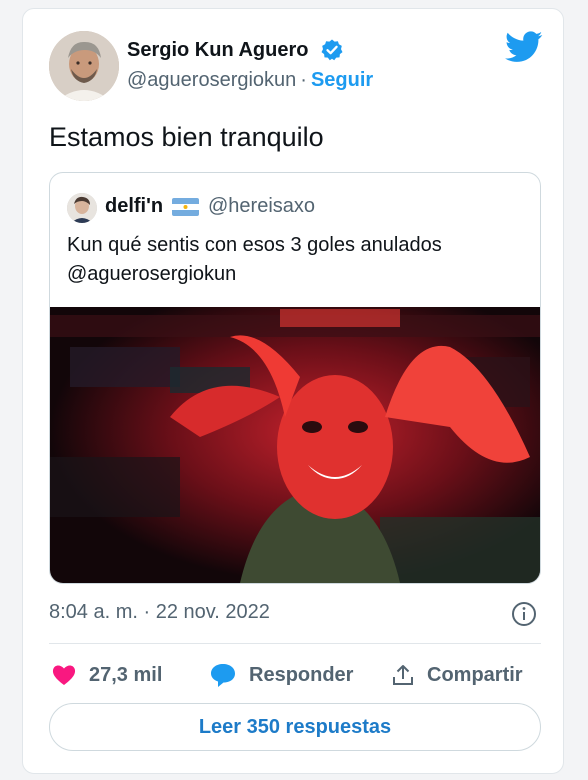 The image size is (588, 780). What do you see at coordinates (332, 50) in the screenshot?
I see `verified-badge-icon` at bounding box center [332, 50].